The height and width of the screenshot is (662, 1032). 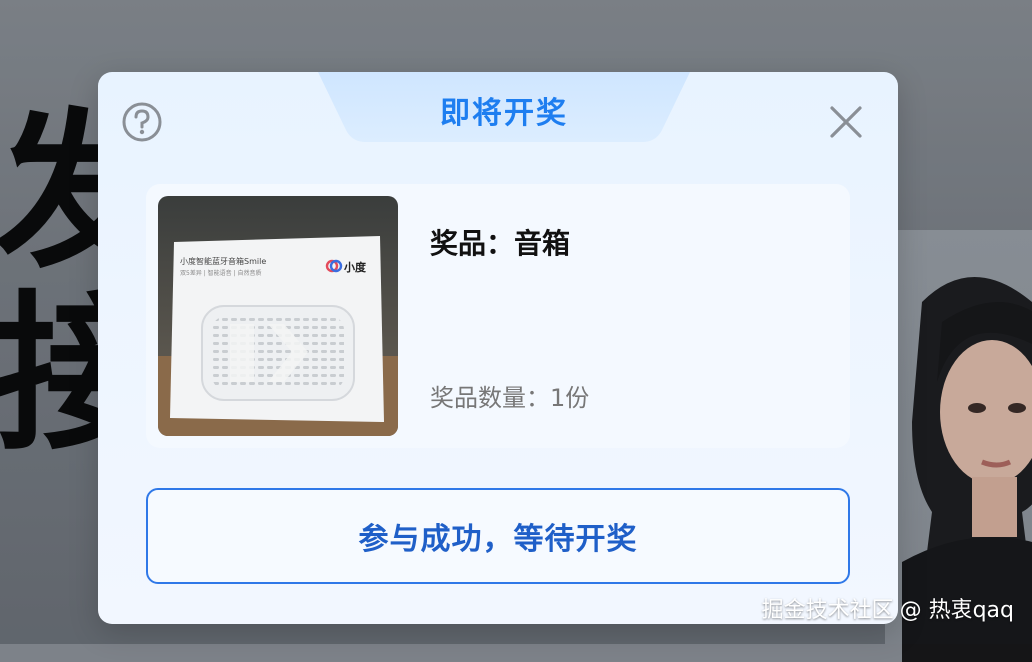 I want to click on prize-box-brand: 小度, so click(x=355, y=267).